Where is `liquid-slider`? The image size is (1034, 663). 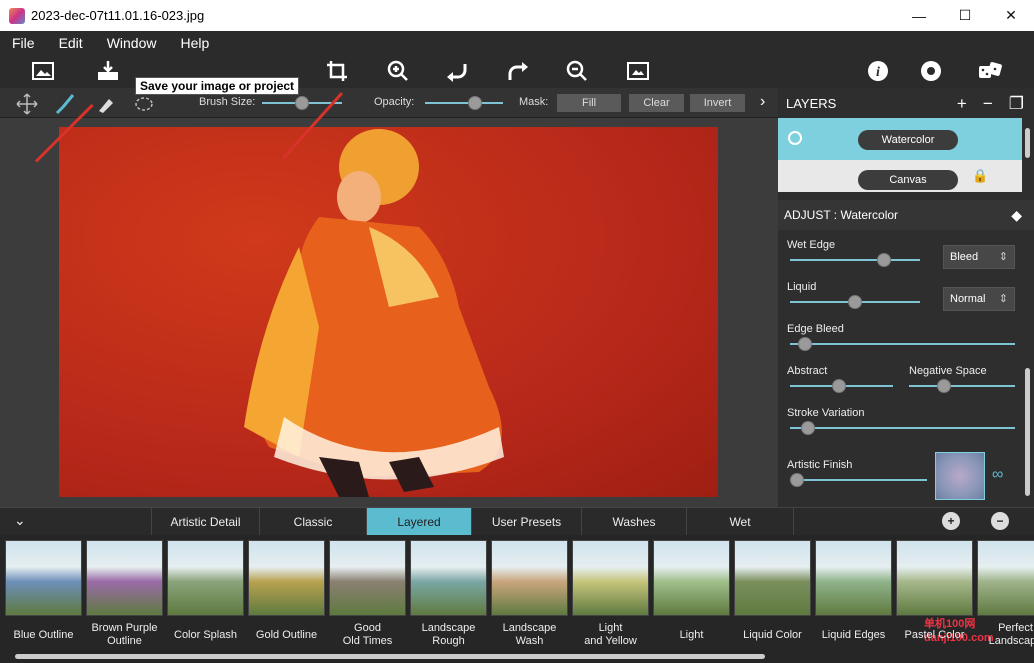
liquid-slider is located at coordinates (855, 302).